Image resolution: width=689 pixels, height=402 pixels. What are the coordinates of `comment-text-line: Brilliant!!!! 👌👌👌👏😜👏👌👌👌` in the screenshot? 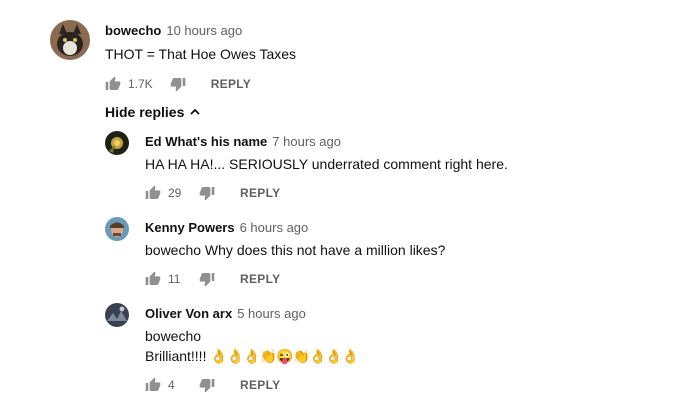 It's located at (252, 356).